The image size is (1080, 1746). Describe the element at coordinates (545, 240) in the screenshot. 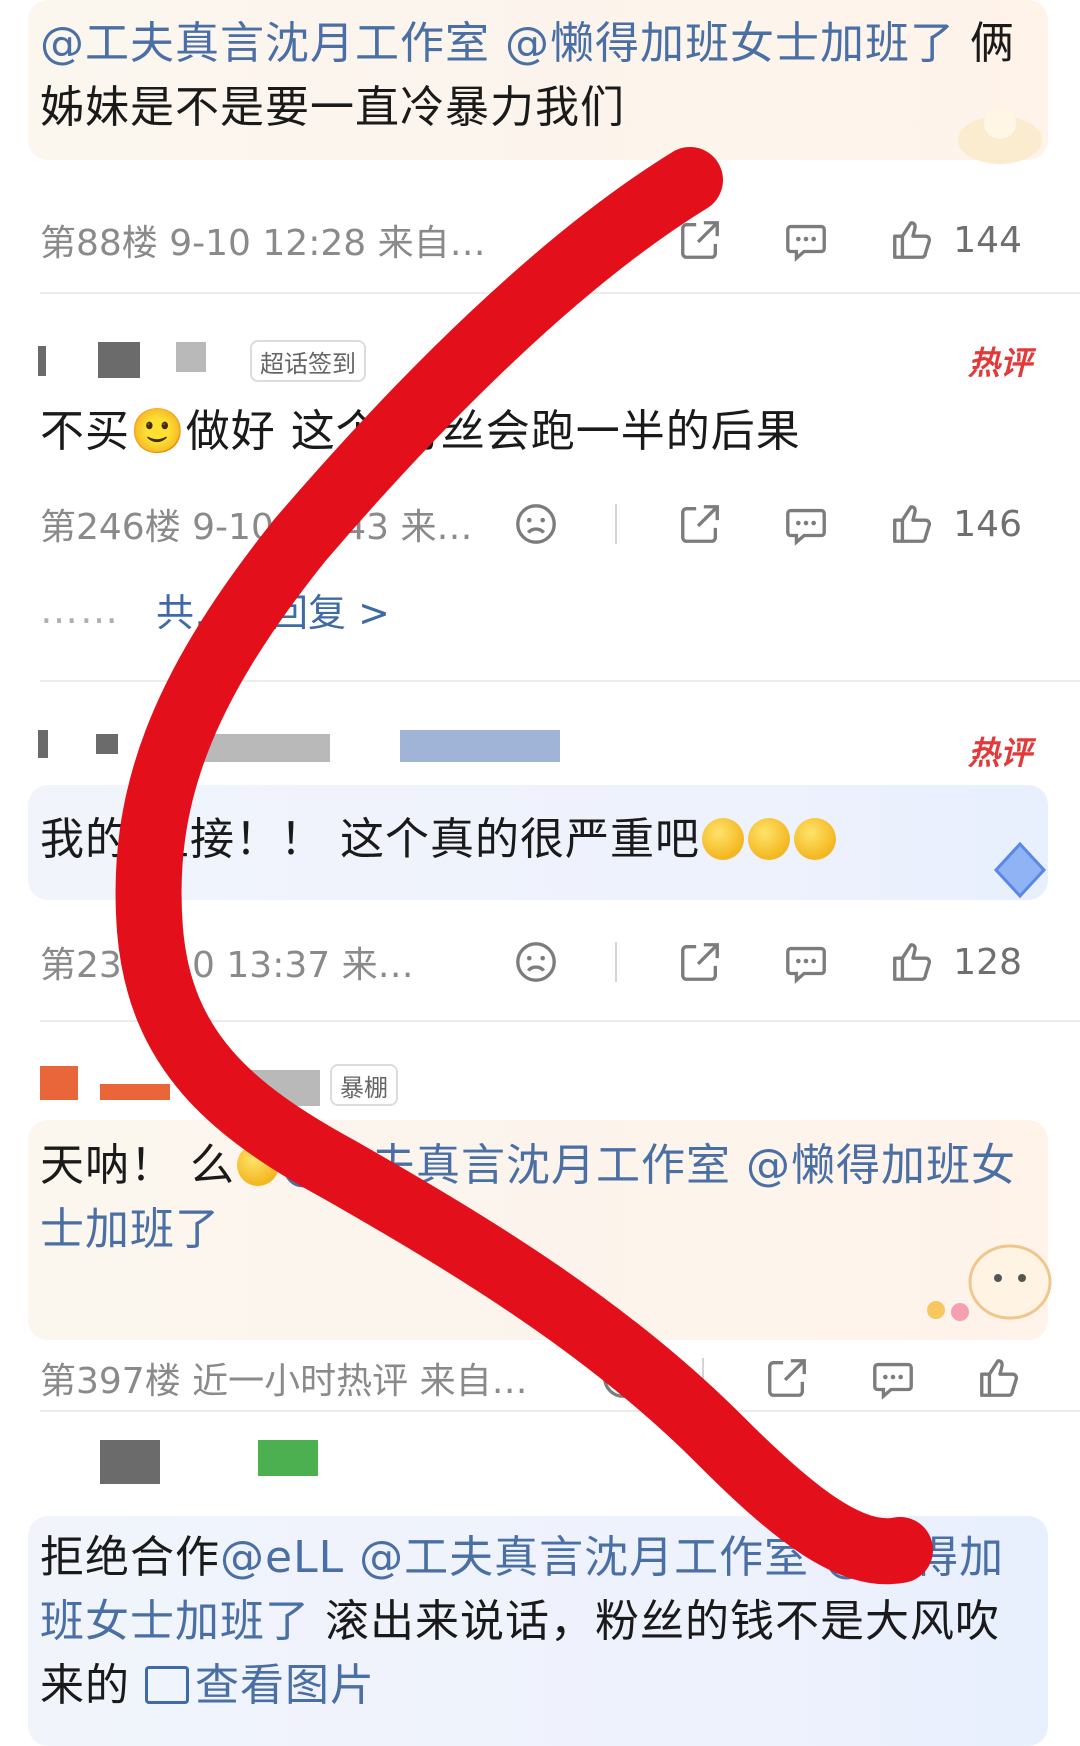

I see `comment-meta: 第88楼 9-10 12:28 来自… 144` at that location.